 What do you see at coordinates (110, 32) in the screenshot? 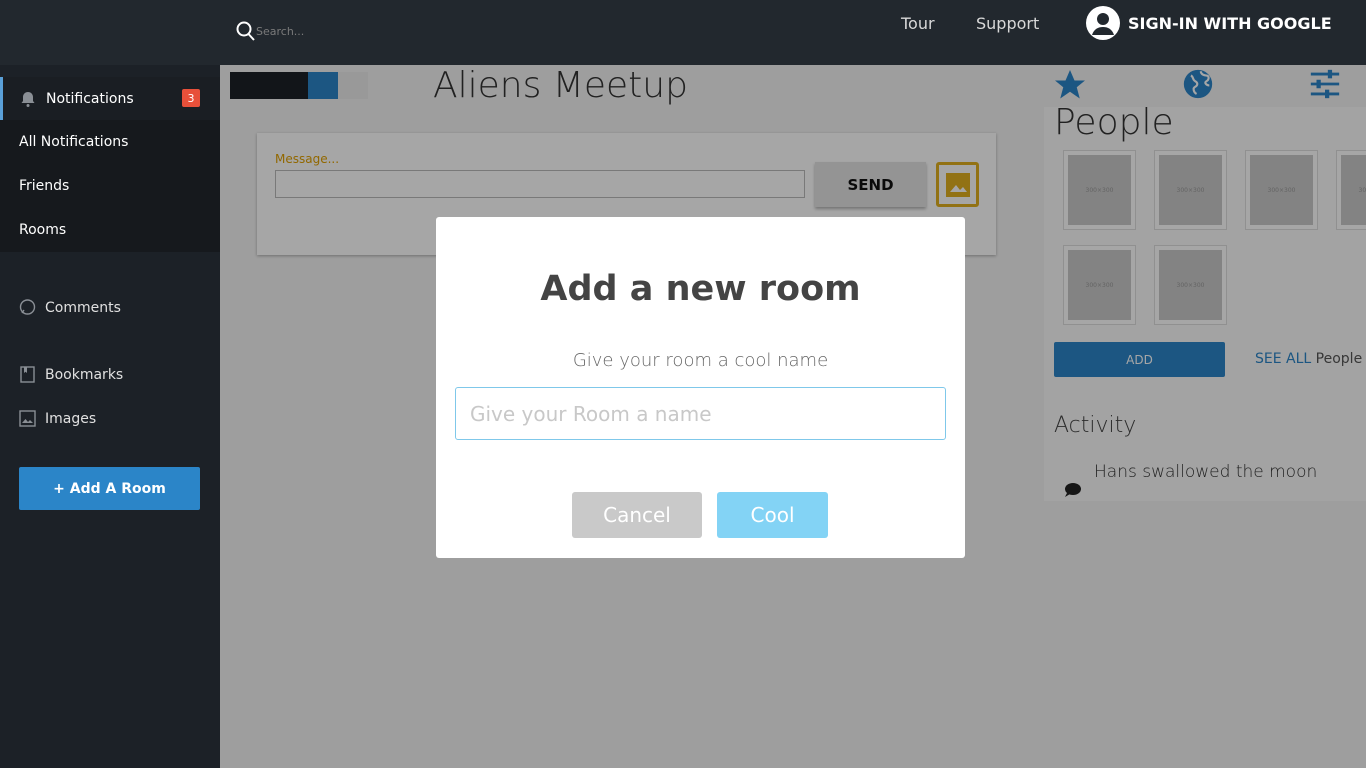
I see `logo-area` at bounding box center [110, 32].